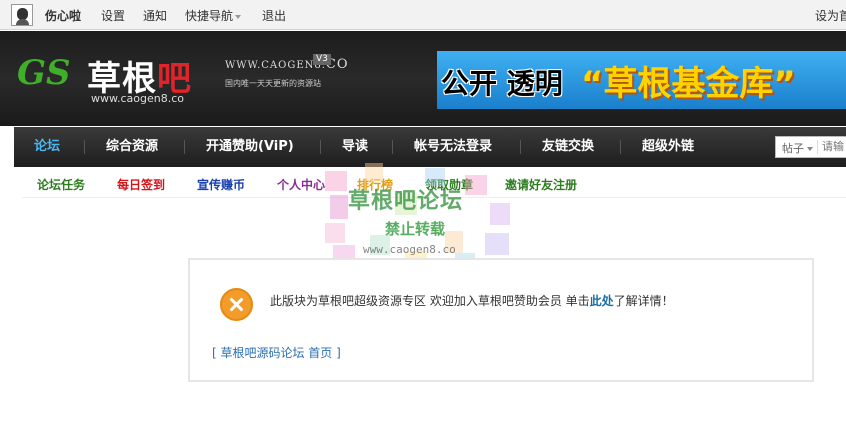 This screenshot has width=846, height=434. What do you see at coordinates (688, 84) in the screenshot?
I see `banner-text-right: “草根基金库”` at bounding box center [688, 84].